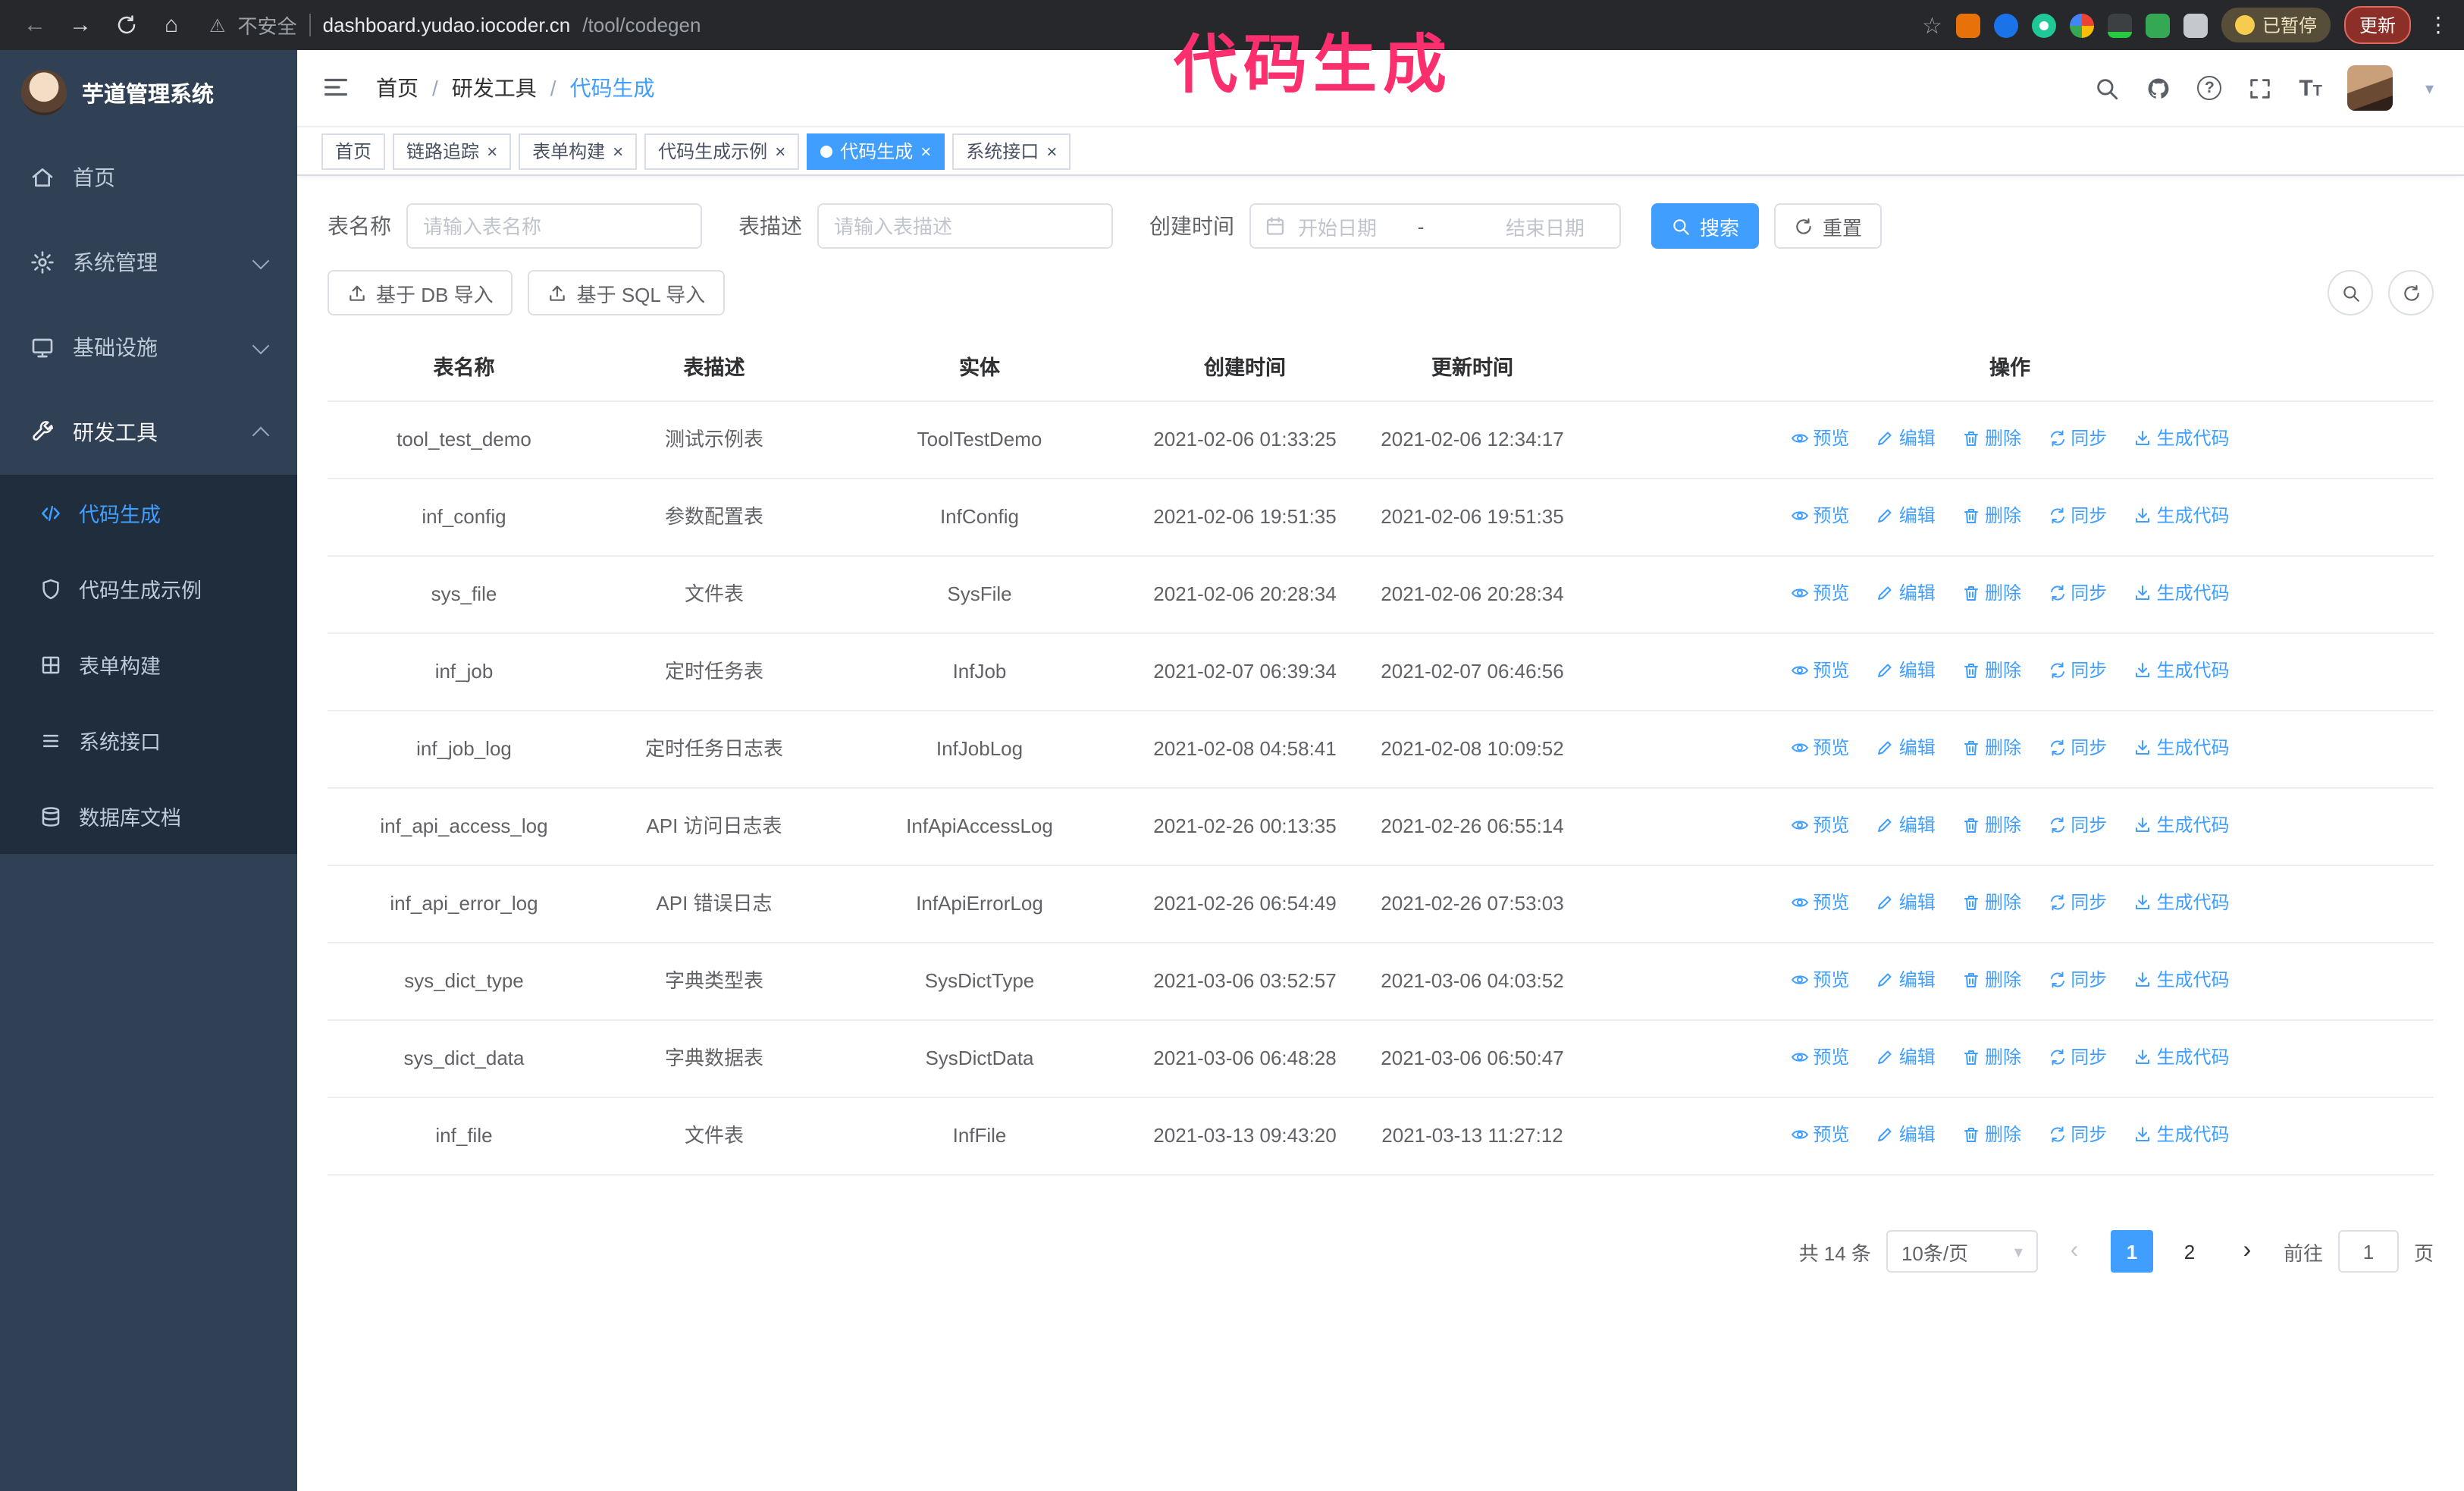  Describe the element at coordinates (2370, 88) in the screenshot. I see `user-avatar` at that location.